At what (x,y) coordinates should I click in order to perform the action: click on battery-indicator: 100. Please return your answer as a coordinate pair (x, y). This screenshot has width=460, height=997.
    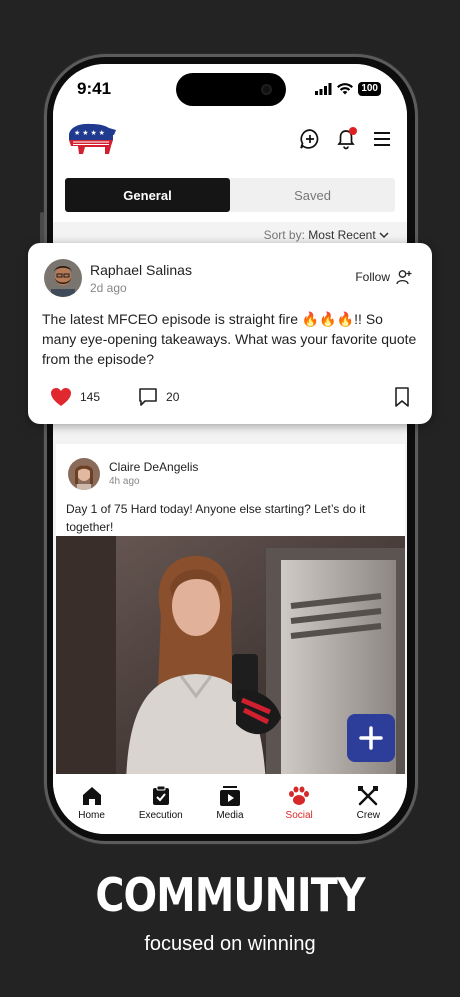
    Looking at the image, I should click on (369, 89).